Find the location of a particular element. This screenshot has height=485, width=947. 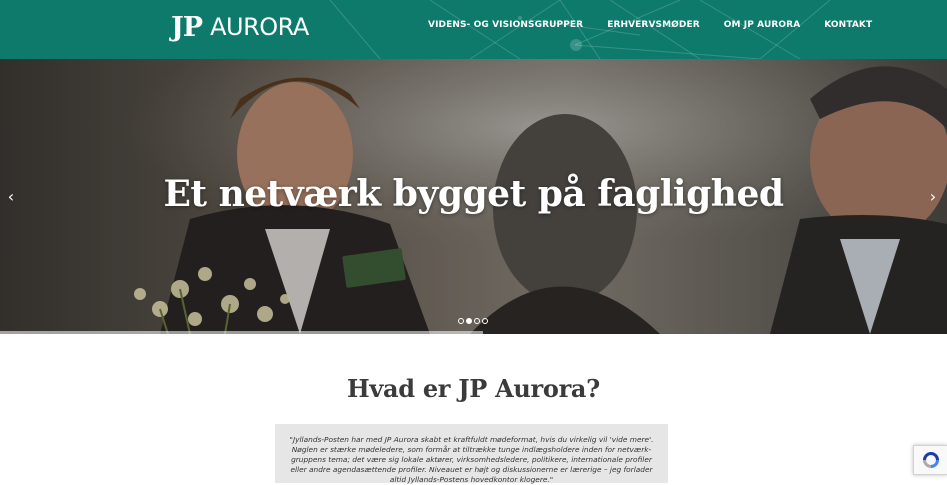

slider-next-button: › is located at coordinates (933, 196).